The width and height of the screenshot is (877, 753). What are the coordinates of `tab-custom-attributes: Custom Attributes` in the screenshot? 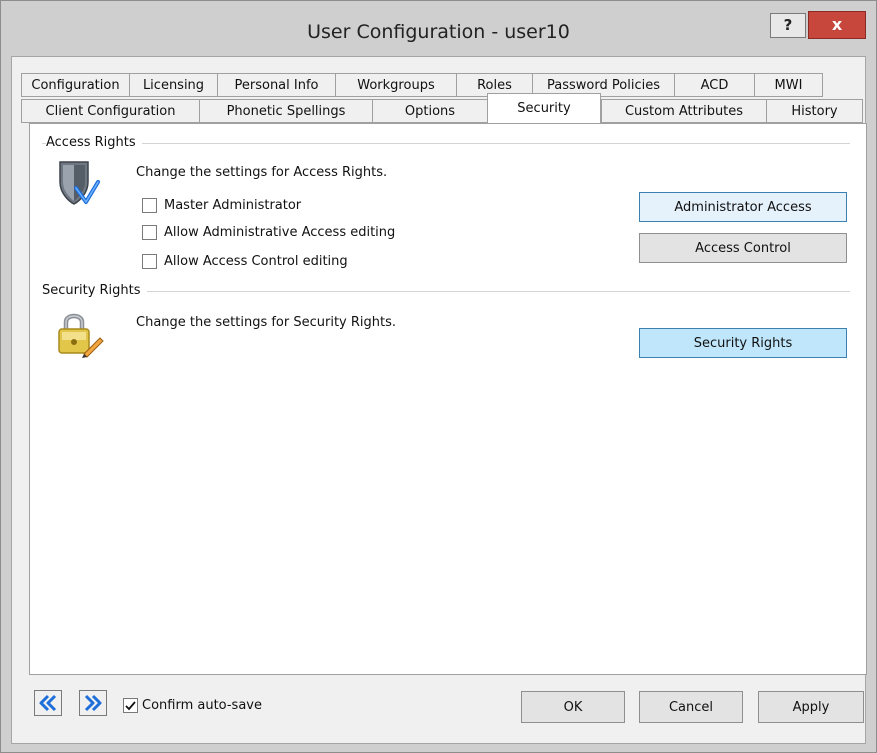 It's located at (683, 111).